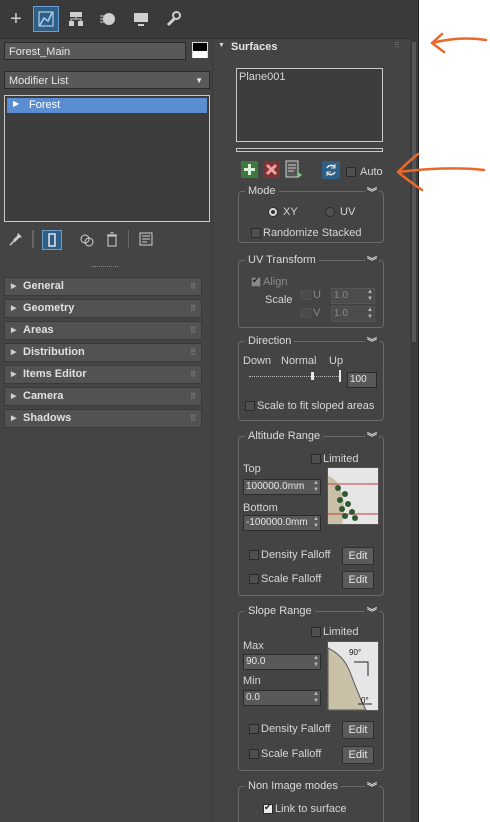  What do you see at coordinates (254, 579) in the screenshot?
I see `altitude-scale-falloff-checkbox` at bounding box center [254, 579].